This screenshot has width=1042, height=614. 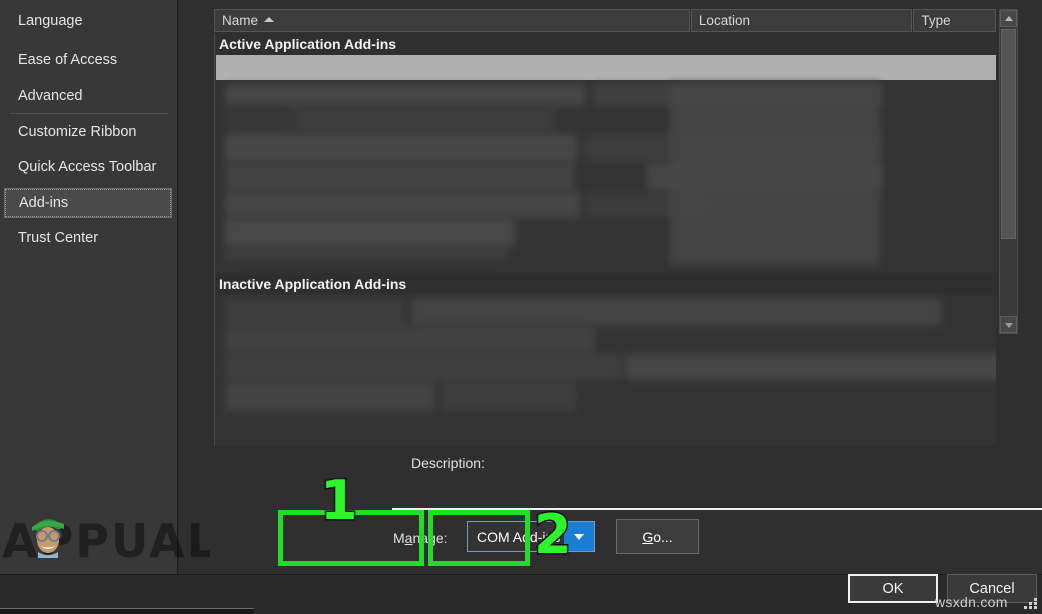 What do you see at coordinates (717, 509) in the screenshot?
I see `horizontal-divider` at bounding box center [717, 509].